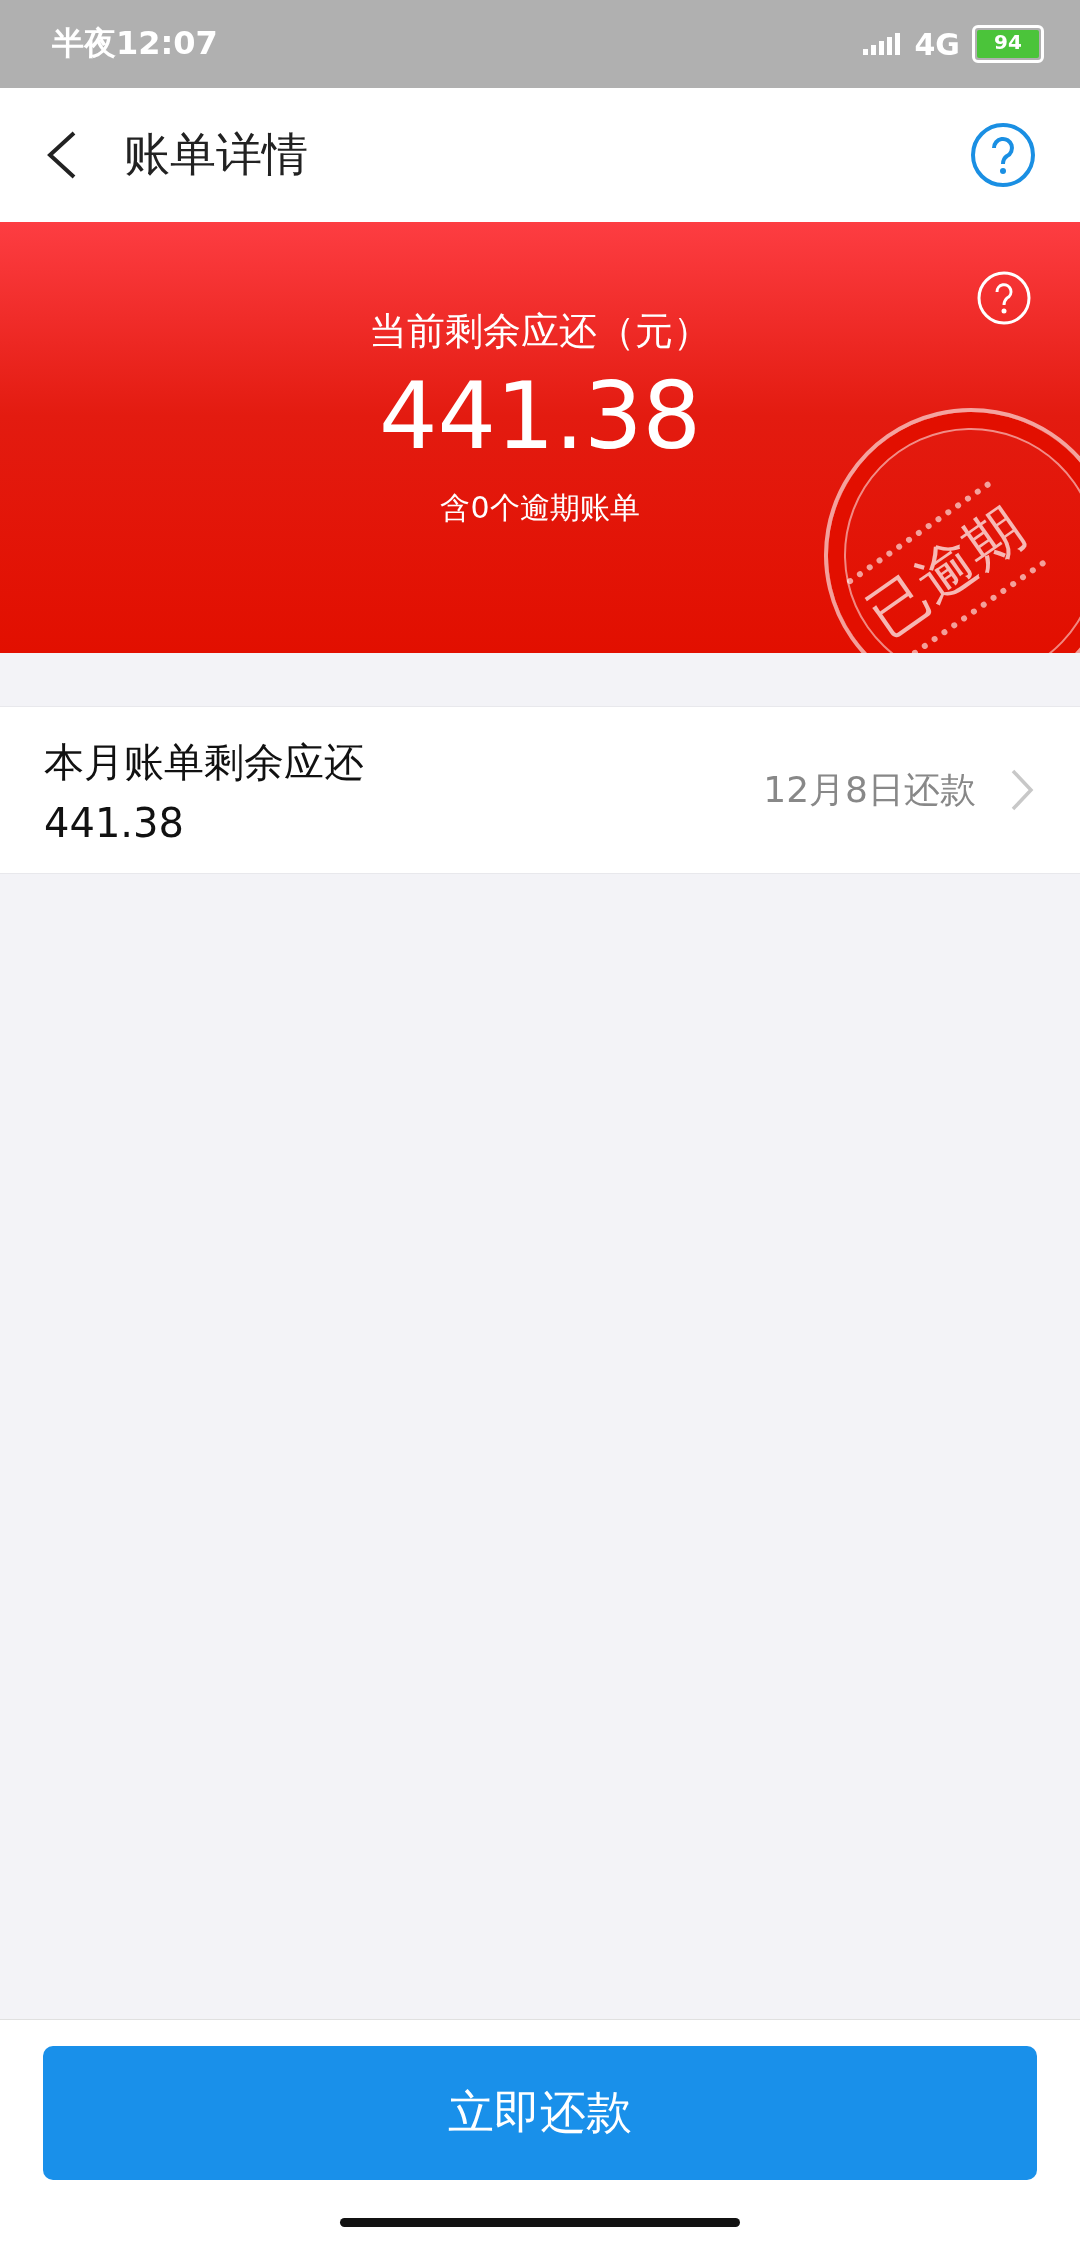  What do you see at coordinates (135, 43) in the screenshot?
I see `status-time: 半夜12:07` at bounding box center [135, 43].